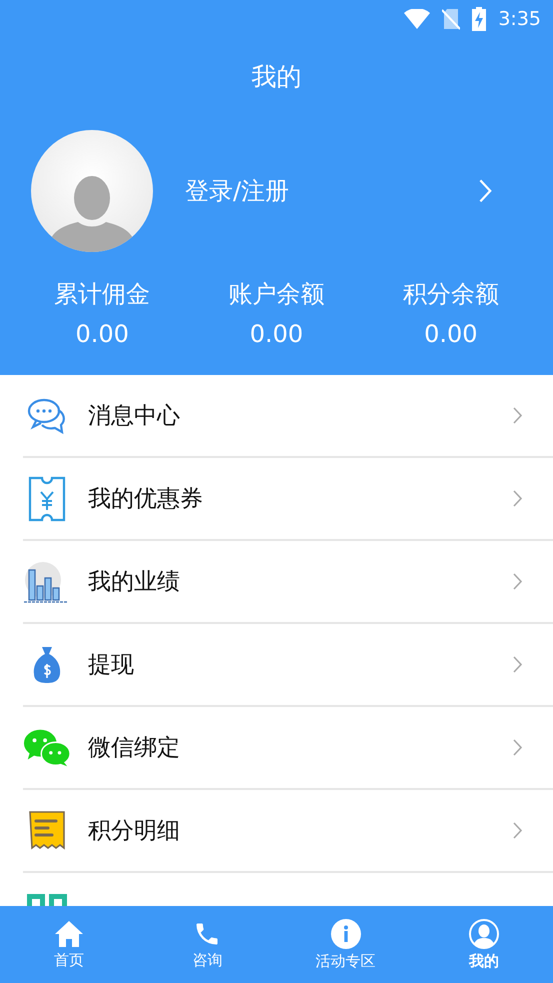  What do you see at coordinates (102, 294) in the screenshot?
I see `stat-label: 累计佣金` at bounding box center [102, 294].